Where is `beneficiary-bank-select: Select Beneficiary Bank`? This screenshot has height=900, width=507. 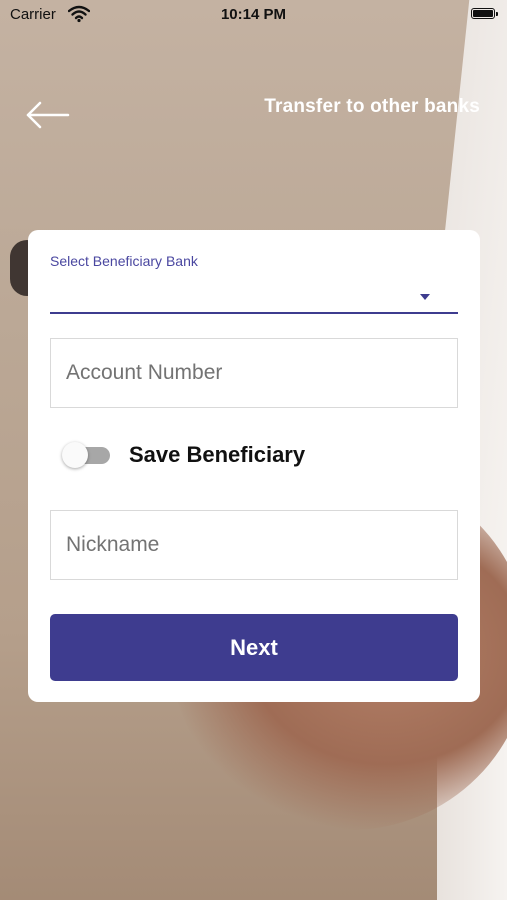
beneficiary-bank-select: Select Beneficiary Bank is located at coordinates (254, 282).